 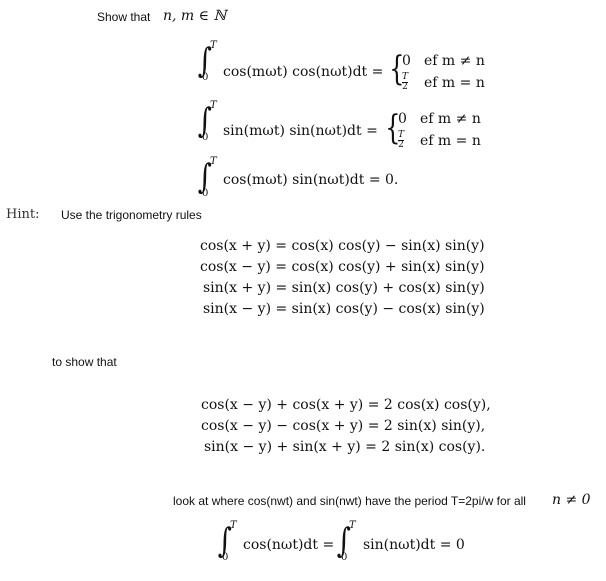 What do you see at coordinates (300, 131) in the screenshot?
I see `integrand: sin(mωt) sin(nωt)dt =` at bounding box center [300, 131].